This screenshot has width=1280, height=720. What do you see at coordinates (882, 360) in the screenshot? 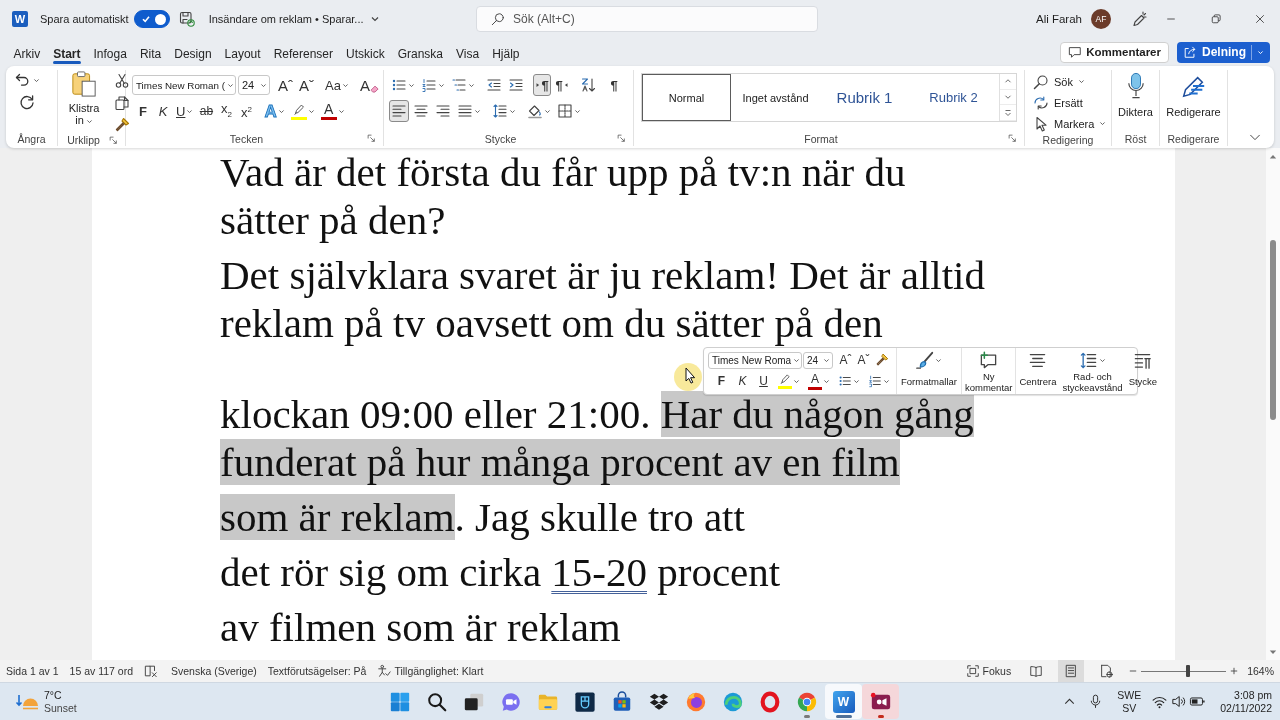
I see `brush-icon` at bounding box center [882, 360].